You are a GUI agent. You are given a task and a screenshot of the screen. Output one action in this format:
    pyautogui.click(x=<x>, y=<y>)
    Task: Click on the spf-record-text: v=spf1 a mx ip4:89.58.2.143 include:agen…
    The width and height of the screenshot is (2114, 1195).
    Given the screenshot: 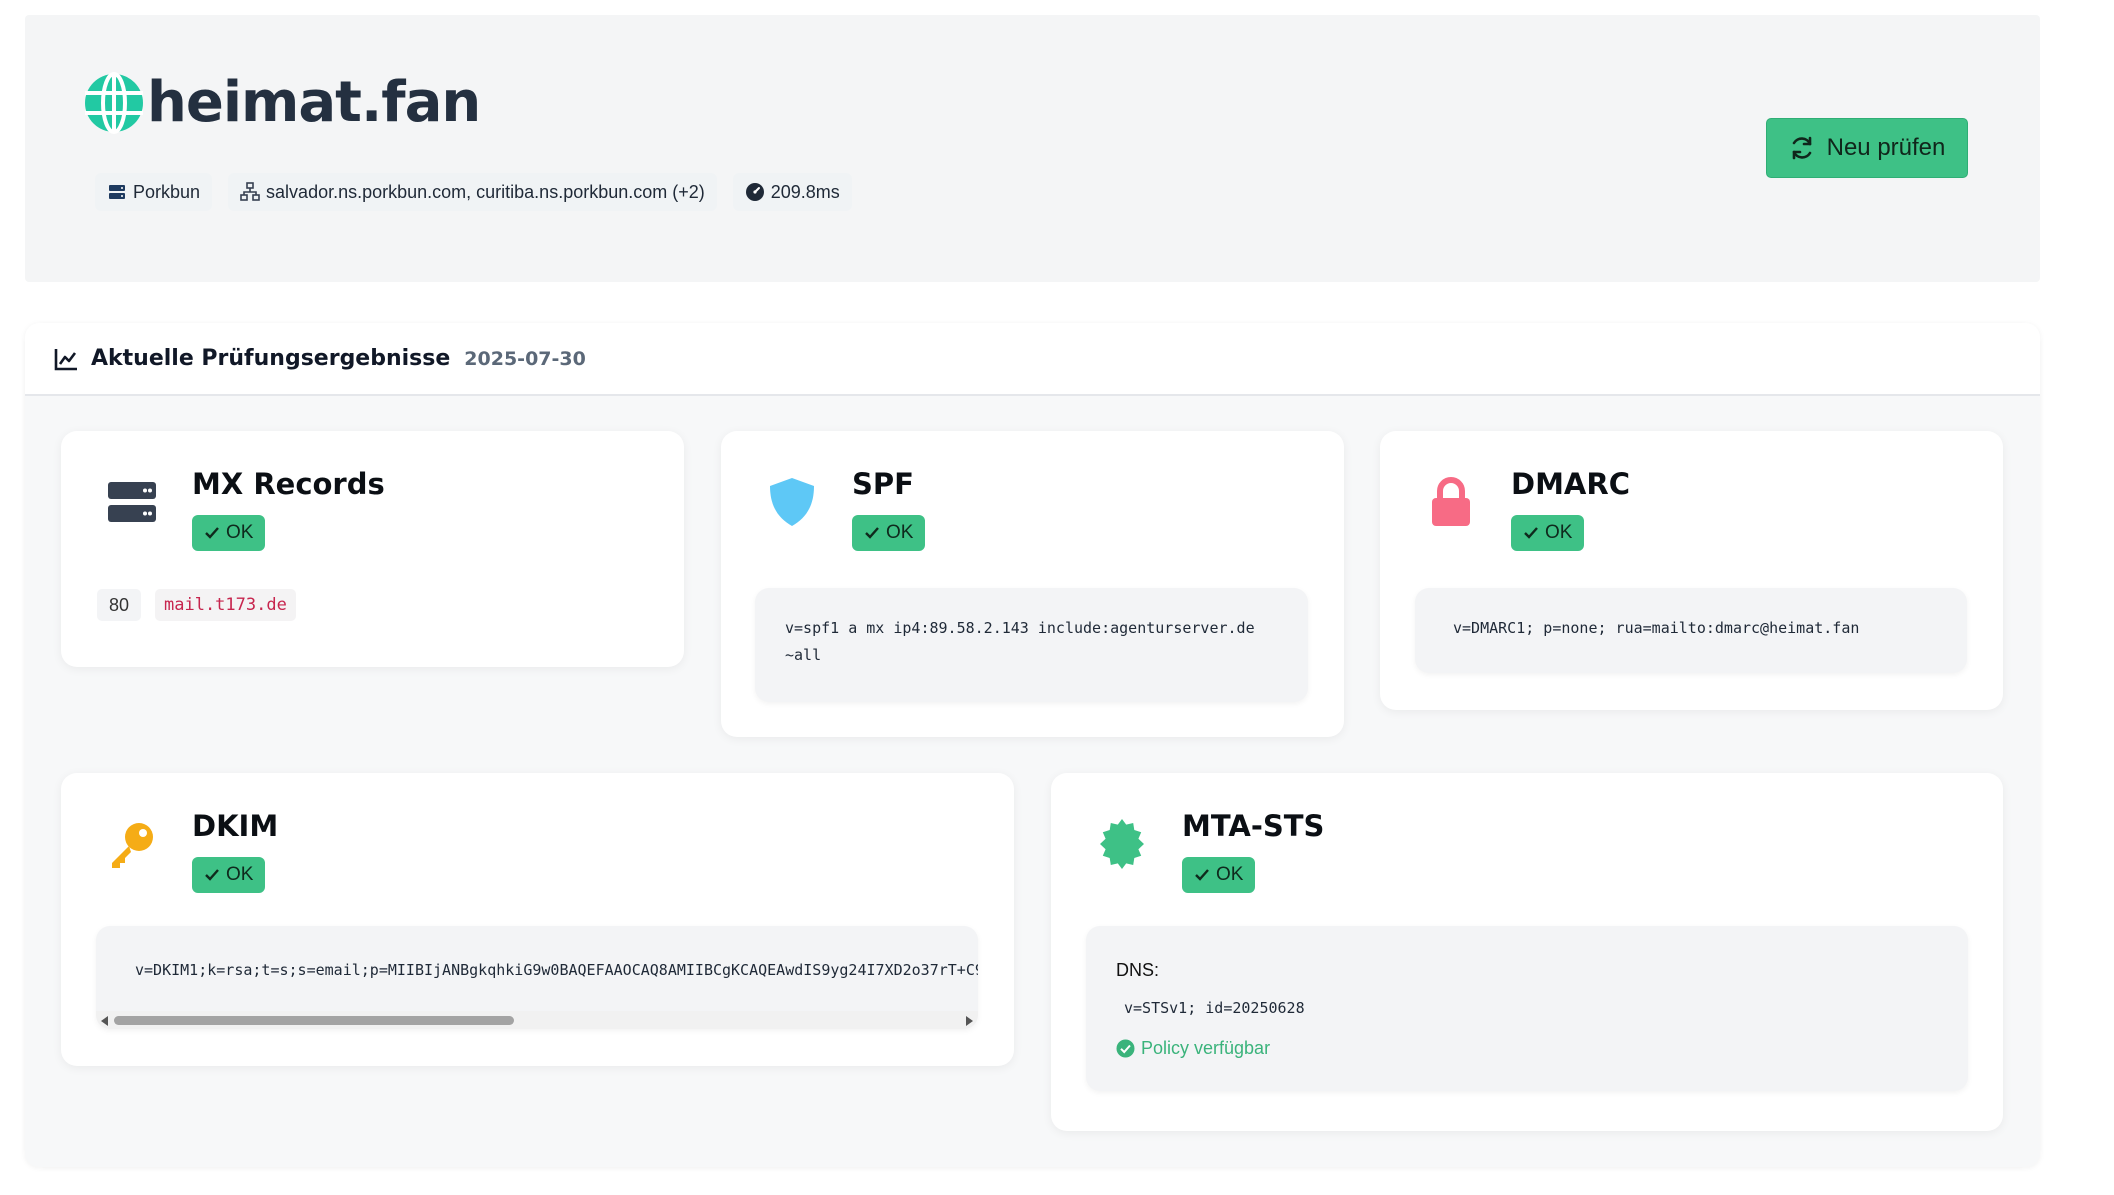 What is the action you would take?
    pyautogui.click(x=1020, y=641)
    